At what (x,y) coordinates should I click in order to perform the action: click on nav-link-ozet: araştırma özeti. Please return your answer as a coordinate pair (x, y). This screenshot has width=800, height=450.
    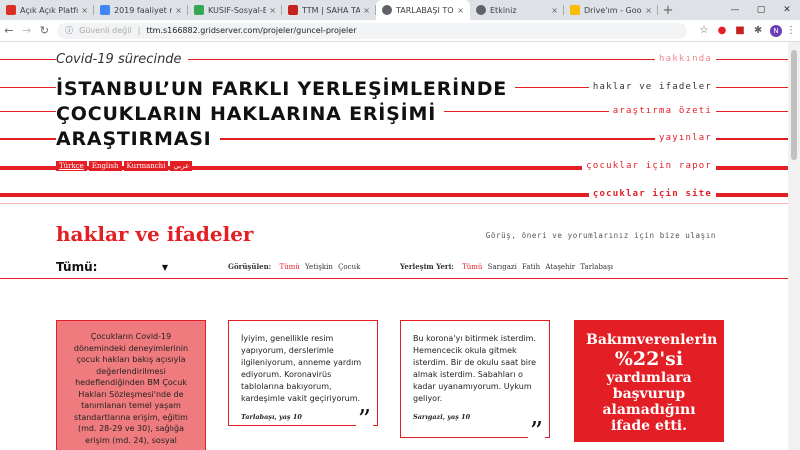
    Looking at the image, I should click on (662, 111).